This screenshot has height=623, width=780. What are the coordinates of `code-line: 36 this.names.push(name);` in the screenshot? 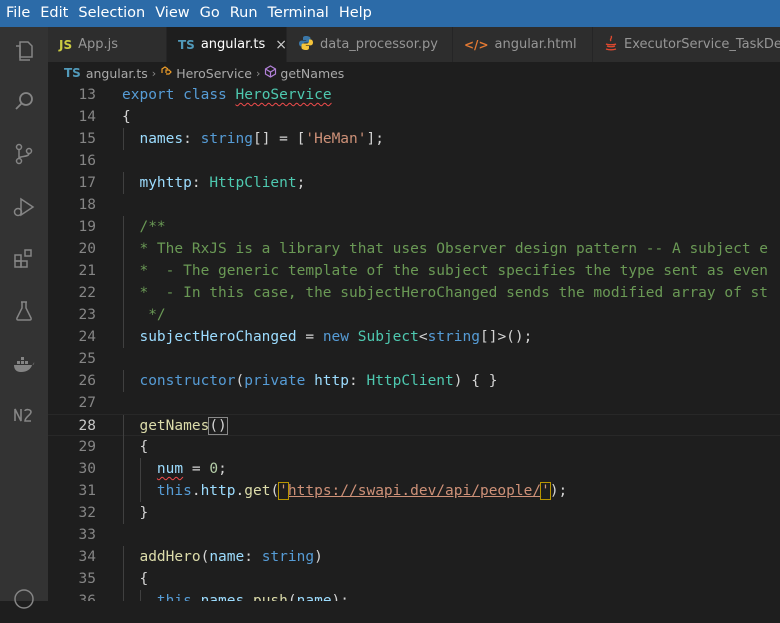 It's located at (414, 595).